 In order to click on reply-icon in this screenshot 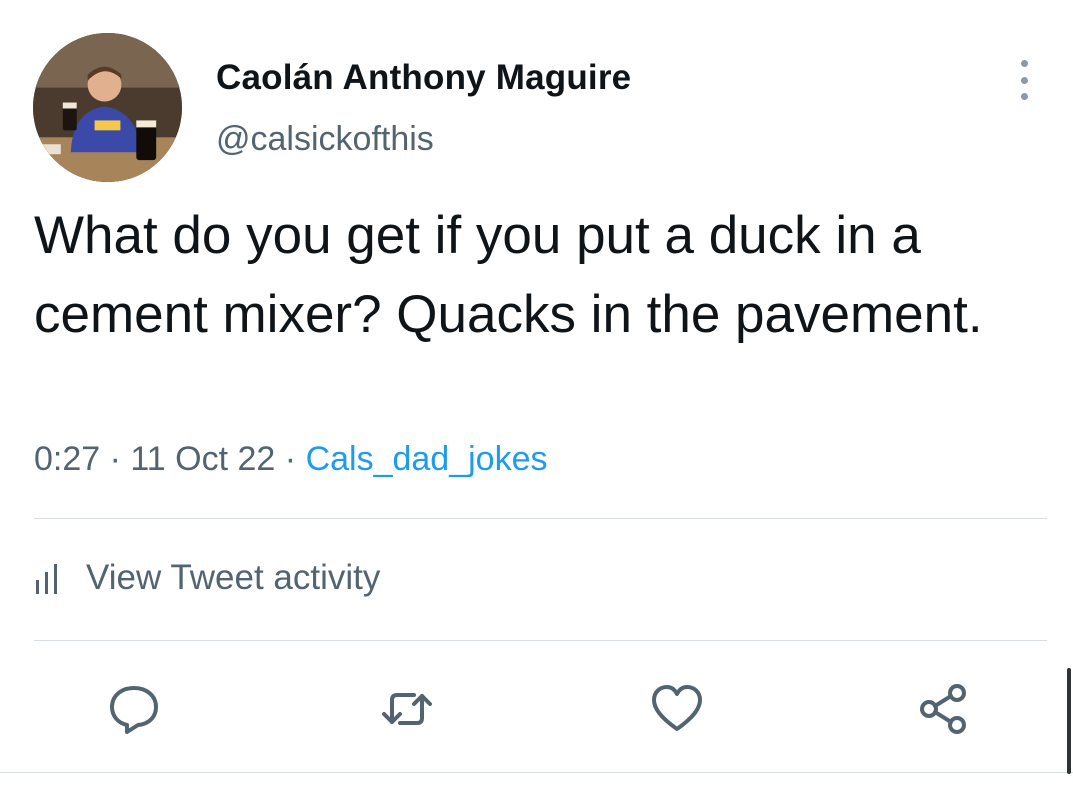, I will do `click(134, 709)`.